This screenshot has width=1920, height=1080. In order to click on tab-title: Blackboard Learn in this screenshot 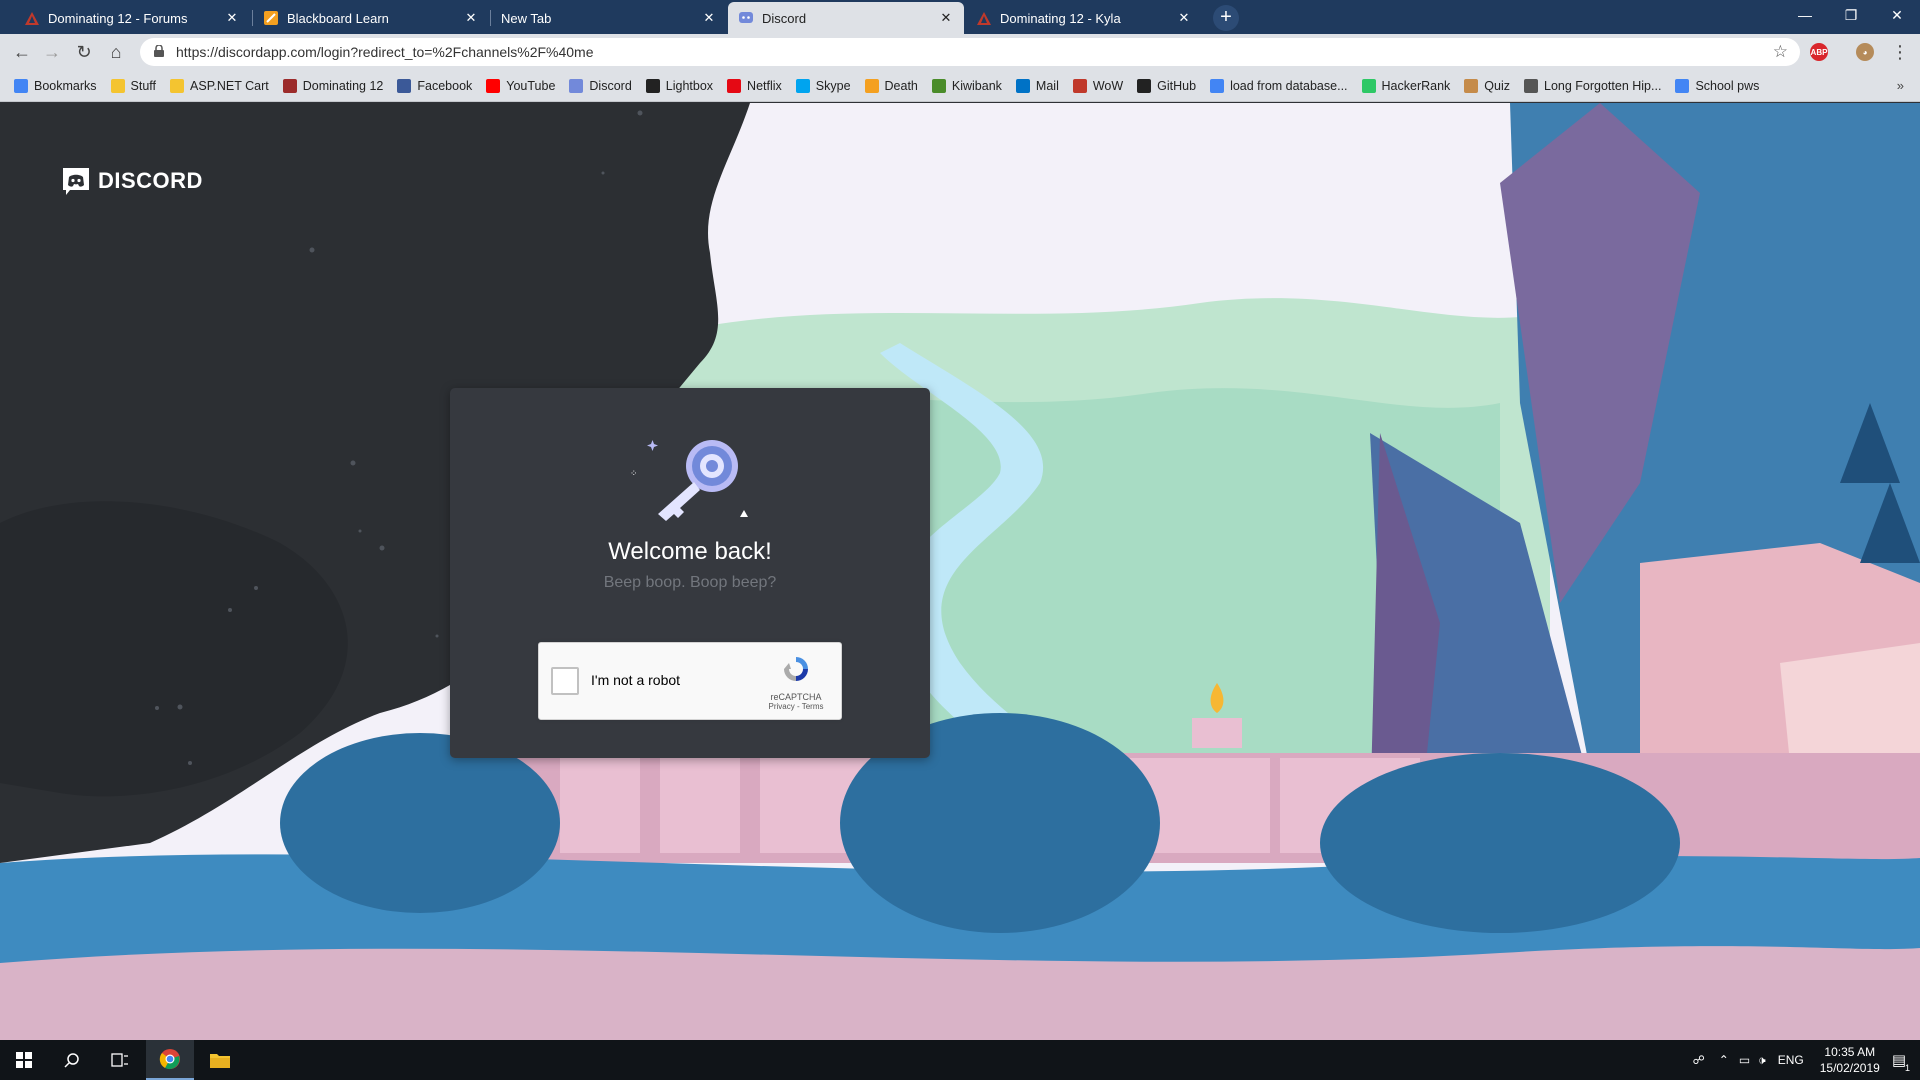, I will do `click(338, 18)`.